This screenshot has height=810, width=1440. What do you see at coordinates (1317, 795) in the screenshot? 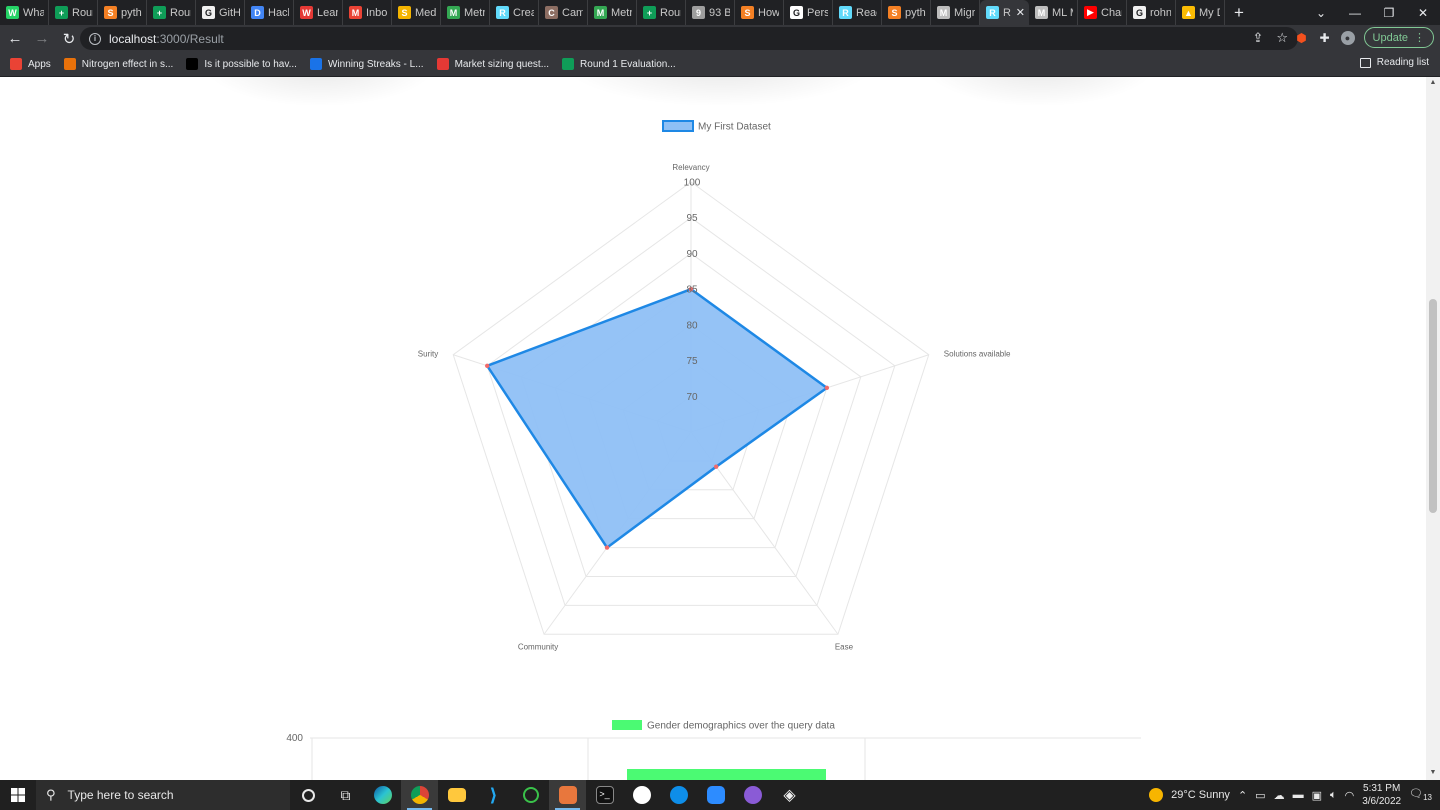
I see `display-icon: ▣` at bounding box center [1317, 795].